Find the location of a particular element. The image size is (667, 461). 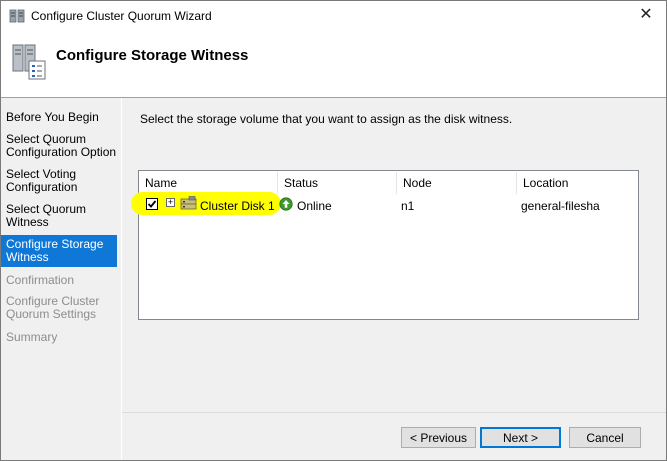

step-before-you-begin: Before You Begin is located at coordinates (59, 117).